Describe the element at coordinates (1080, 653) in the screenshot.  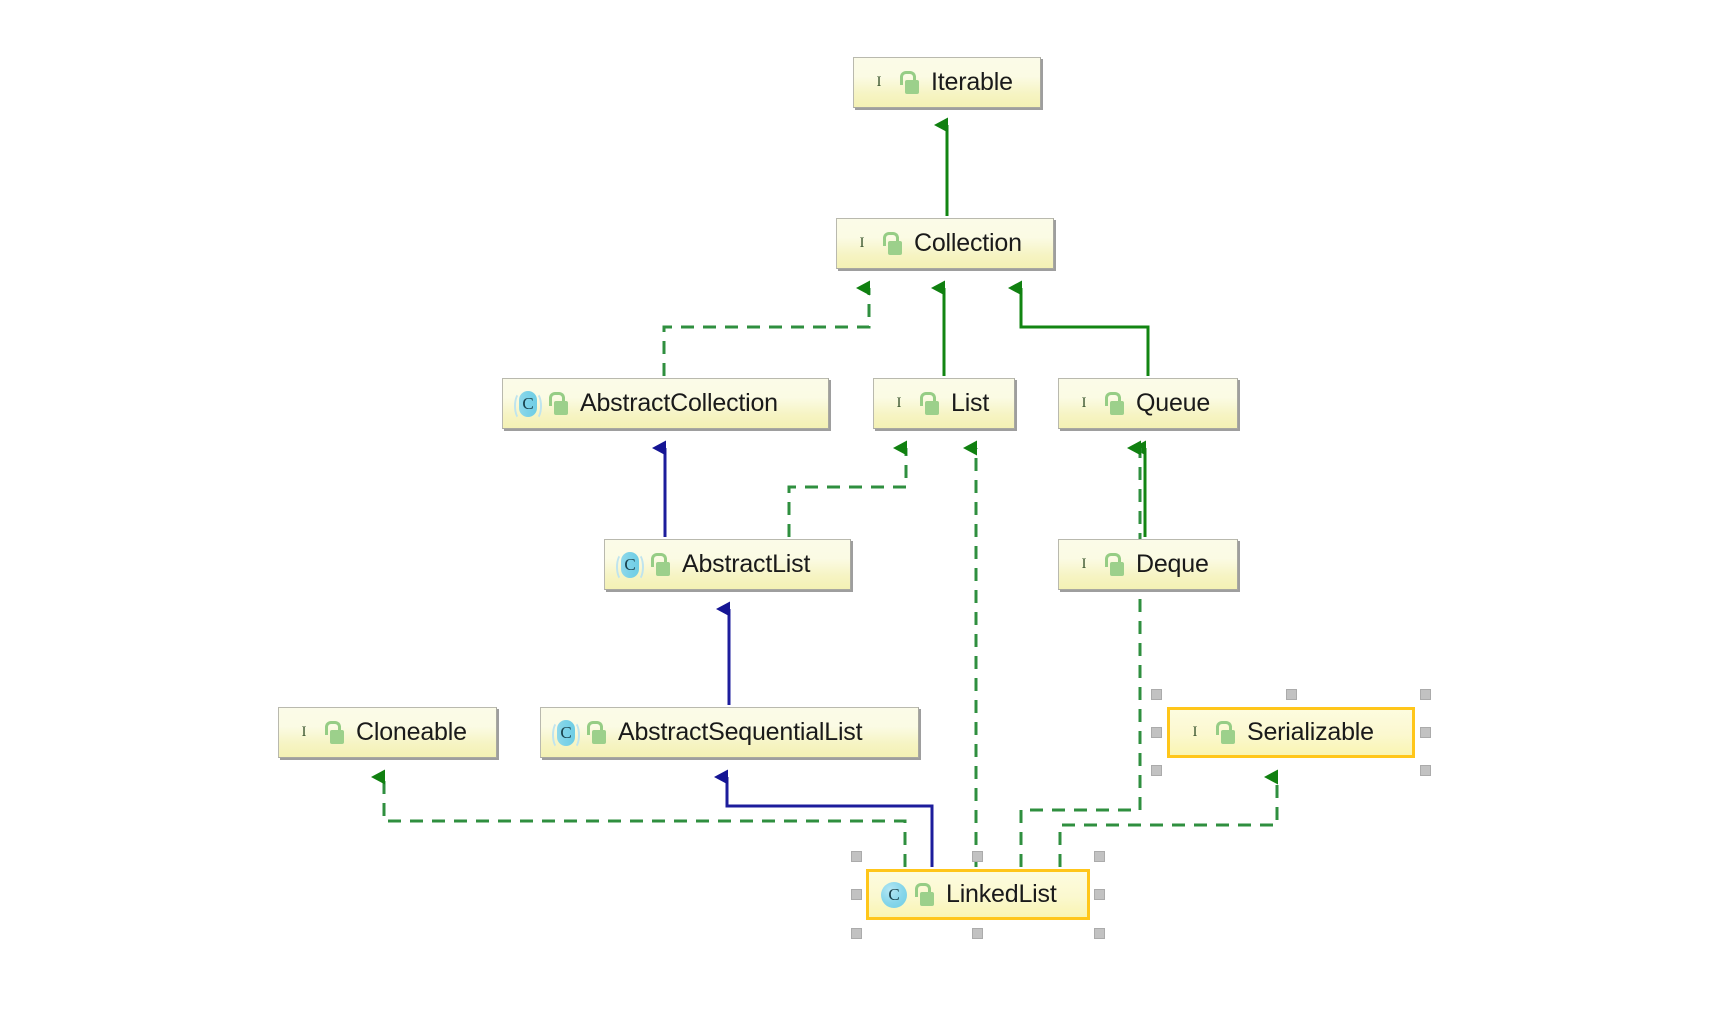
I see `edge-linkedlist-to-deque` at that location.